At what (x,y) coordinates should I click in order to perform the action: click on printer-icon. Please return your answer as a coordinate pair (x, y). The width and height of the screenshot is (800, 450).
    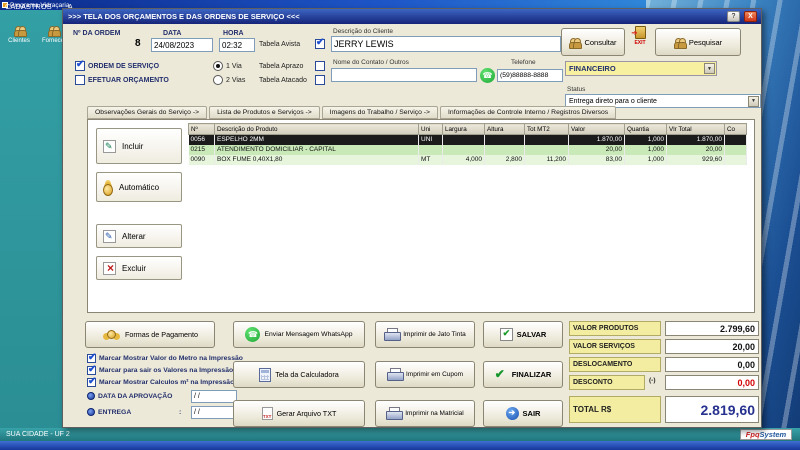
    Looking at the image, I should click on (395, 413).